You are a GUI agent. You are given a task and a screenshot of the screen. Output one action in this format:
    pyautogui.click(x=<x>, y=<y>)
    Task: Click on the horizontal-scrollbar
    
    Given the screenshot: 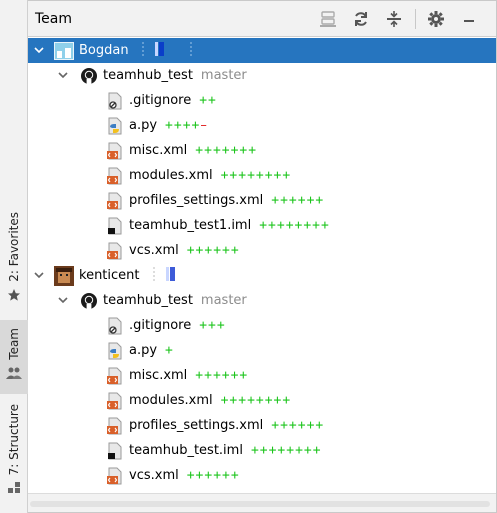 What is the action you would take?
    pyautogui.click(x=262, y=502)
    